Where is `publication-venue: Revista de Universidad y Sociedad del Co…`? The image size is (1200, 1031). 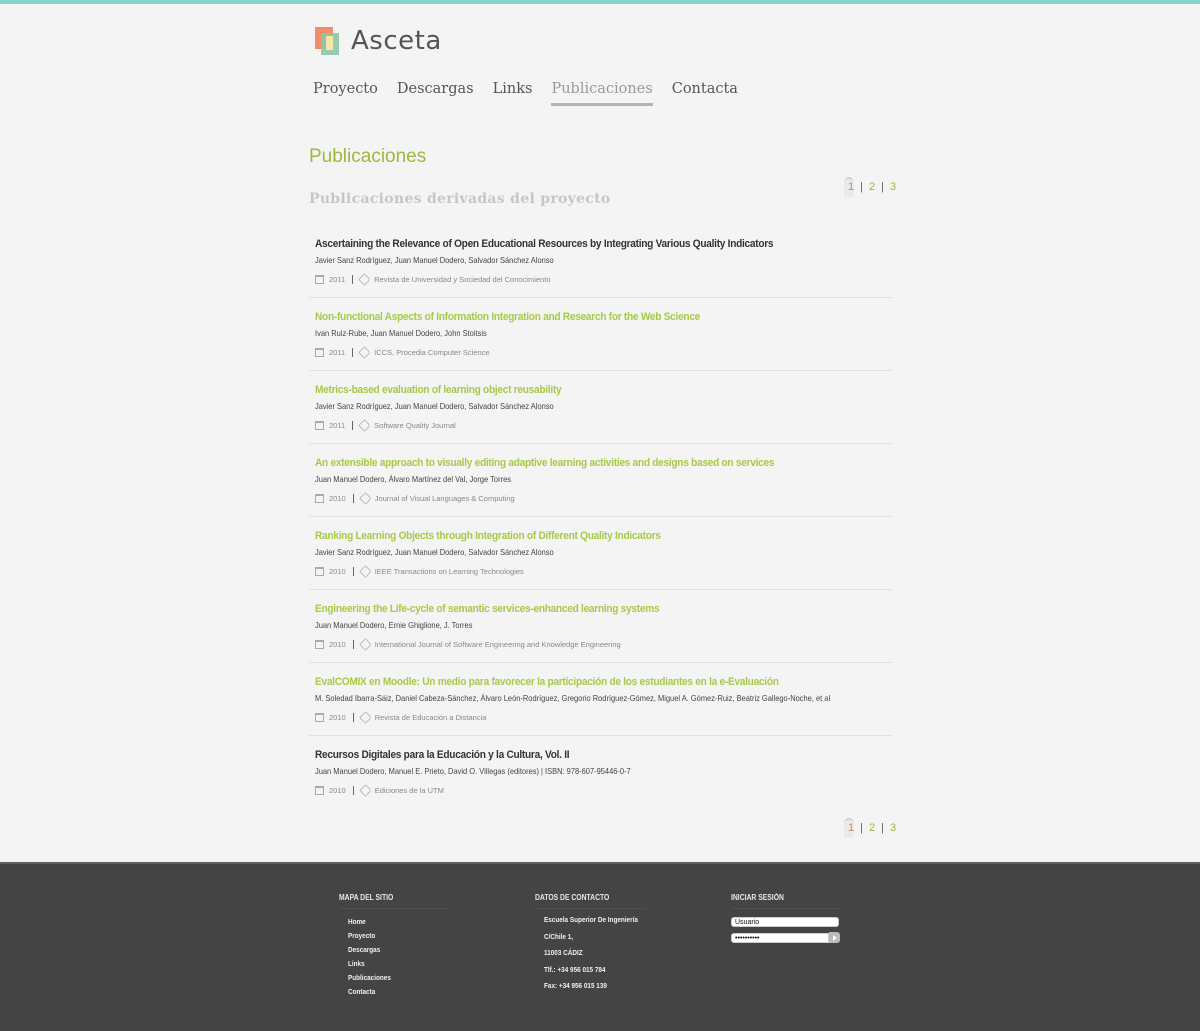
publication-venue: Revista de Universidad y Sociedad del Co… is located at coordinates (462, 279).